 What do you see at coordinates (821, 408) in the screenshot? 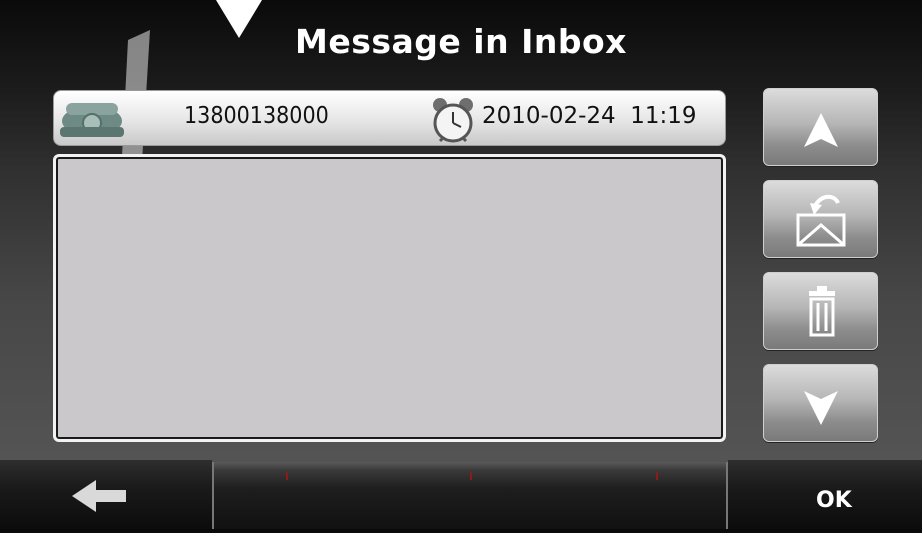
I see `arrow-down-icon` at bounding box center [821, 408].